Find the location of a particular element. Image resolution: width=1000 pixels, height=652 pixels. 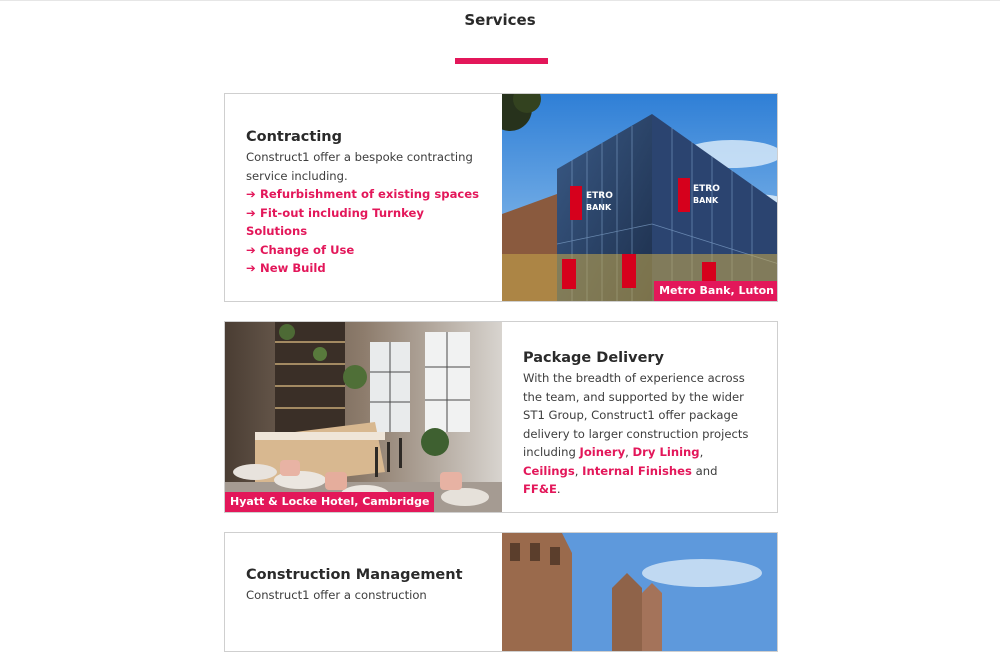

card-heading: Contracting is located at coordinates (294, 137).